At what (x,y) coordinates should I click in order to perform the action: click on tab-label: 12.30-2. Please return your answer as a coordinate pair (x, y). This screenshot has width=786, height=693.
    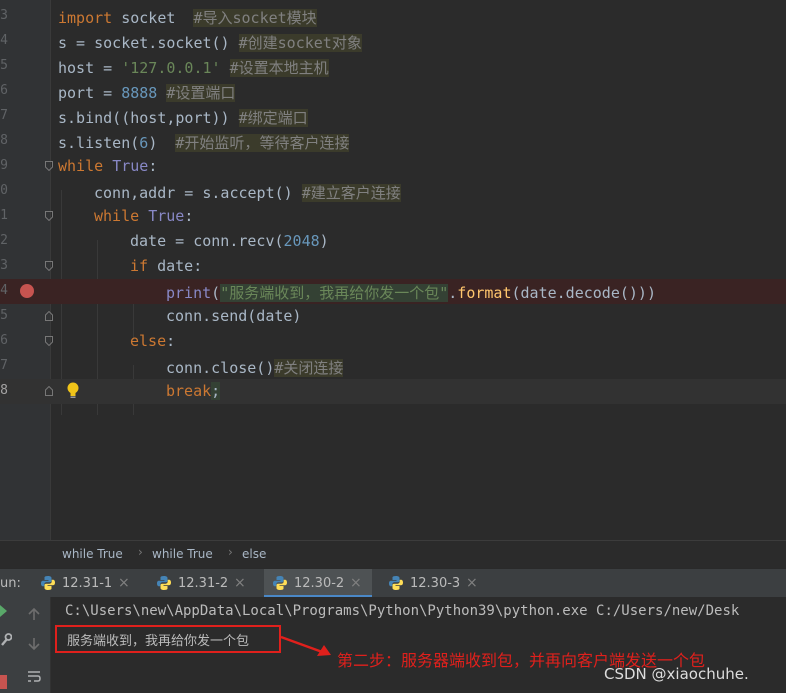
    Looking at the image, I should click on (319, 583).